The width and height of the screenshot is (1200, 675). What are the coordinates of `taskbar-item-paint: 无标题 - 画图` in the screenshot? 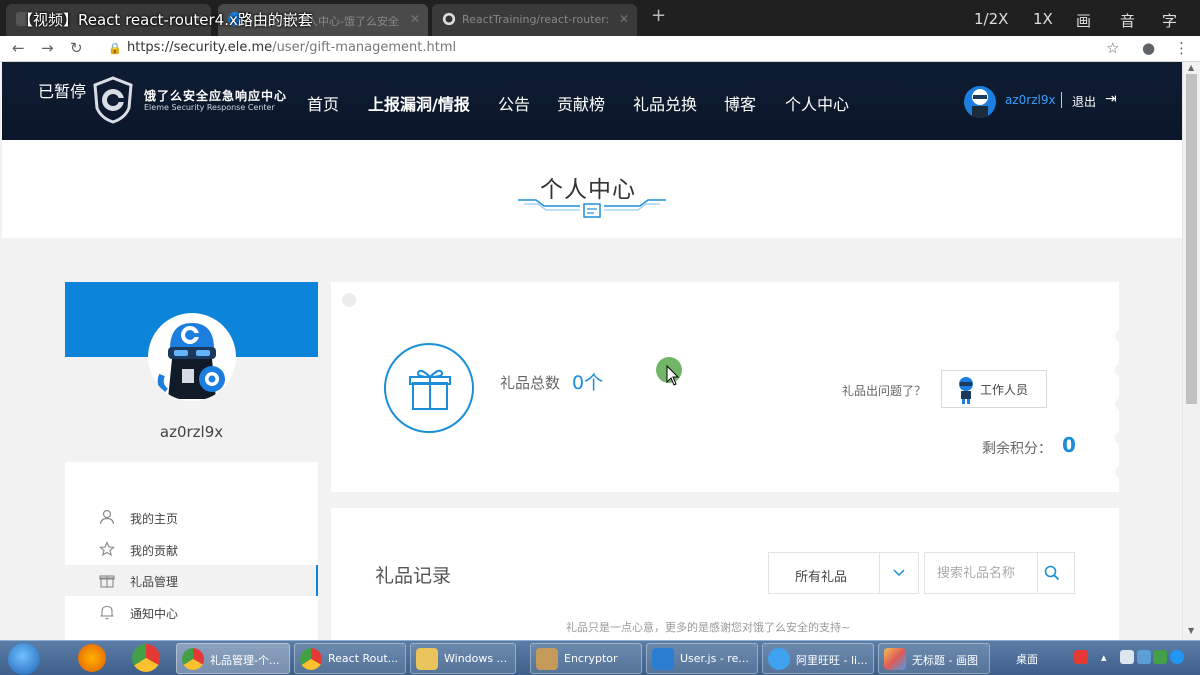 It's located at (934, 658).